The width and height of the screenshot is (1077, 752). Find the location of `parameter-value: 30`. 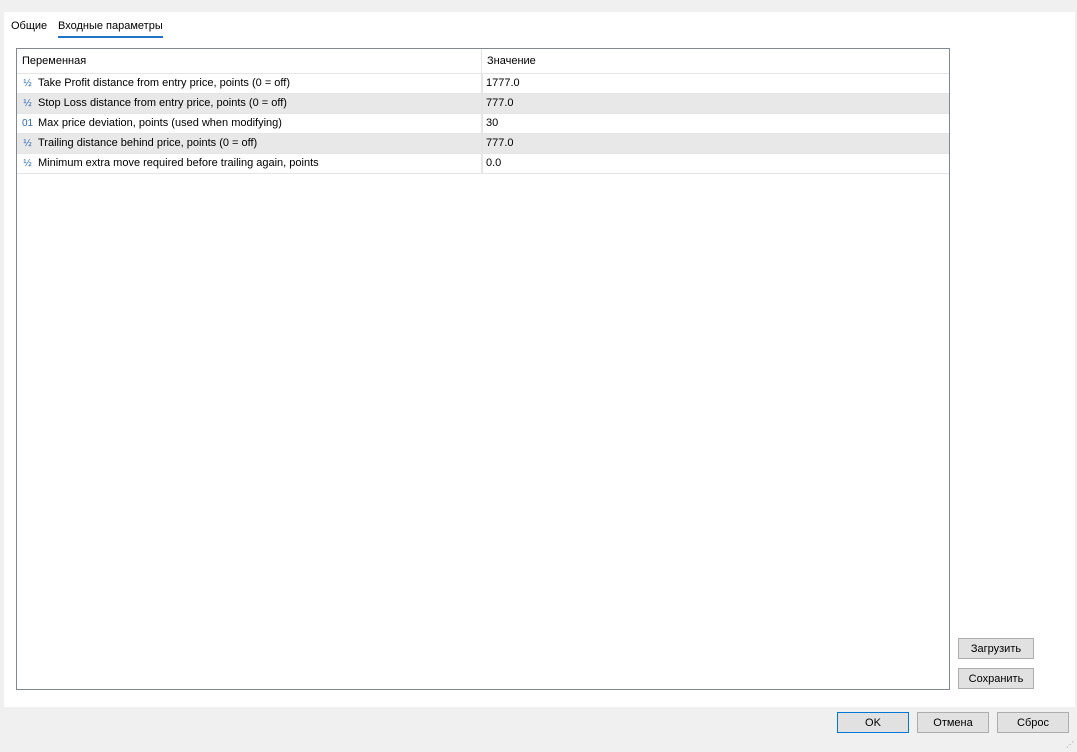

parameter-value: 30 is located at coordinates (492, 123).